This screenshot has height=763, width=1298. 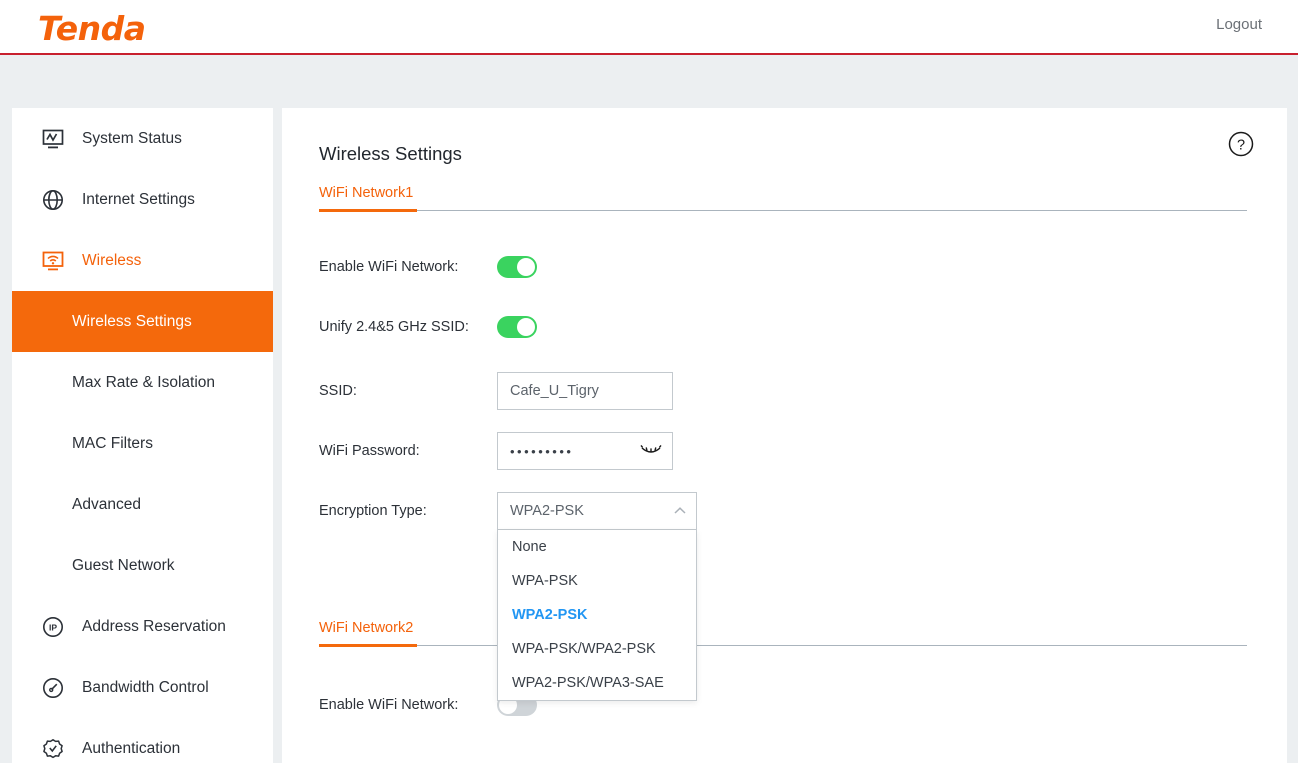 I want to click on sidebar-item-wireless: Wireless, so click(x=142, y=260).